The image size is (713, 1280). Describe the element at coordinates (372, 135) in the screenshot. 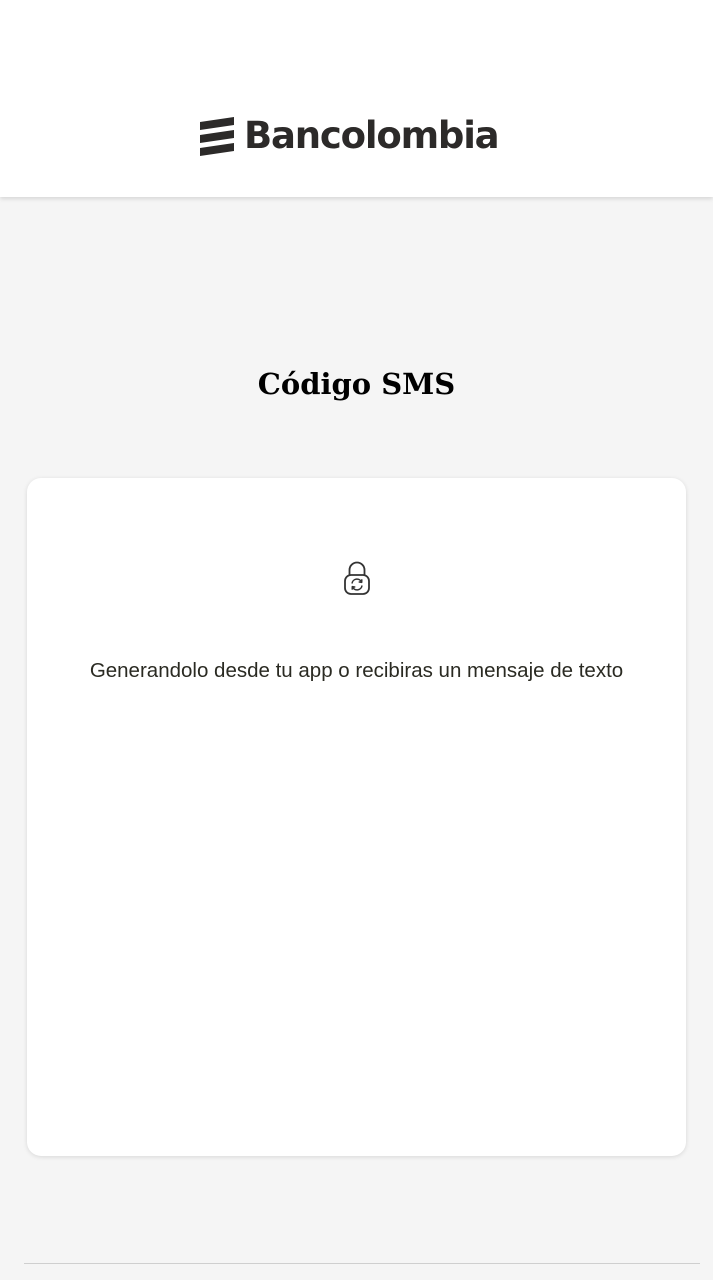

I see `logo-text: Bancolombia` at that location.